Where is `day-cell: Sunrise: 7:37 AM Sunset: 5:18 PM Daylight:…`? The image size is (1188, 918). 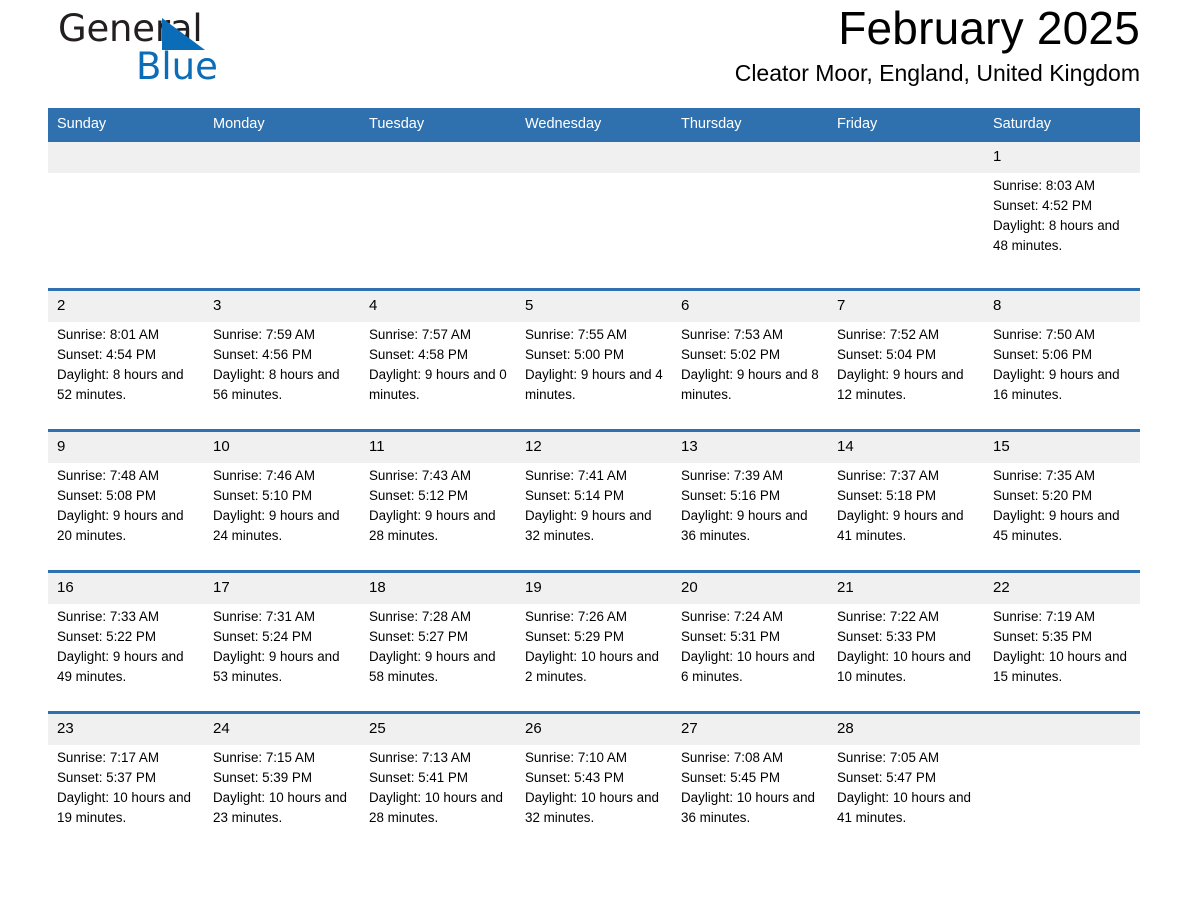 day-cell: Sunrise: 7:37 AM Sunset: 5:18 PM Daylight:… is located at coordinates (906, 516).